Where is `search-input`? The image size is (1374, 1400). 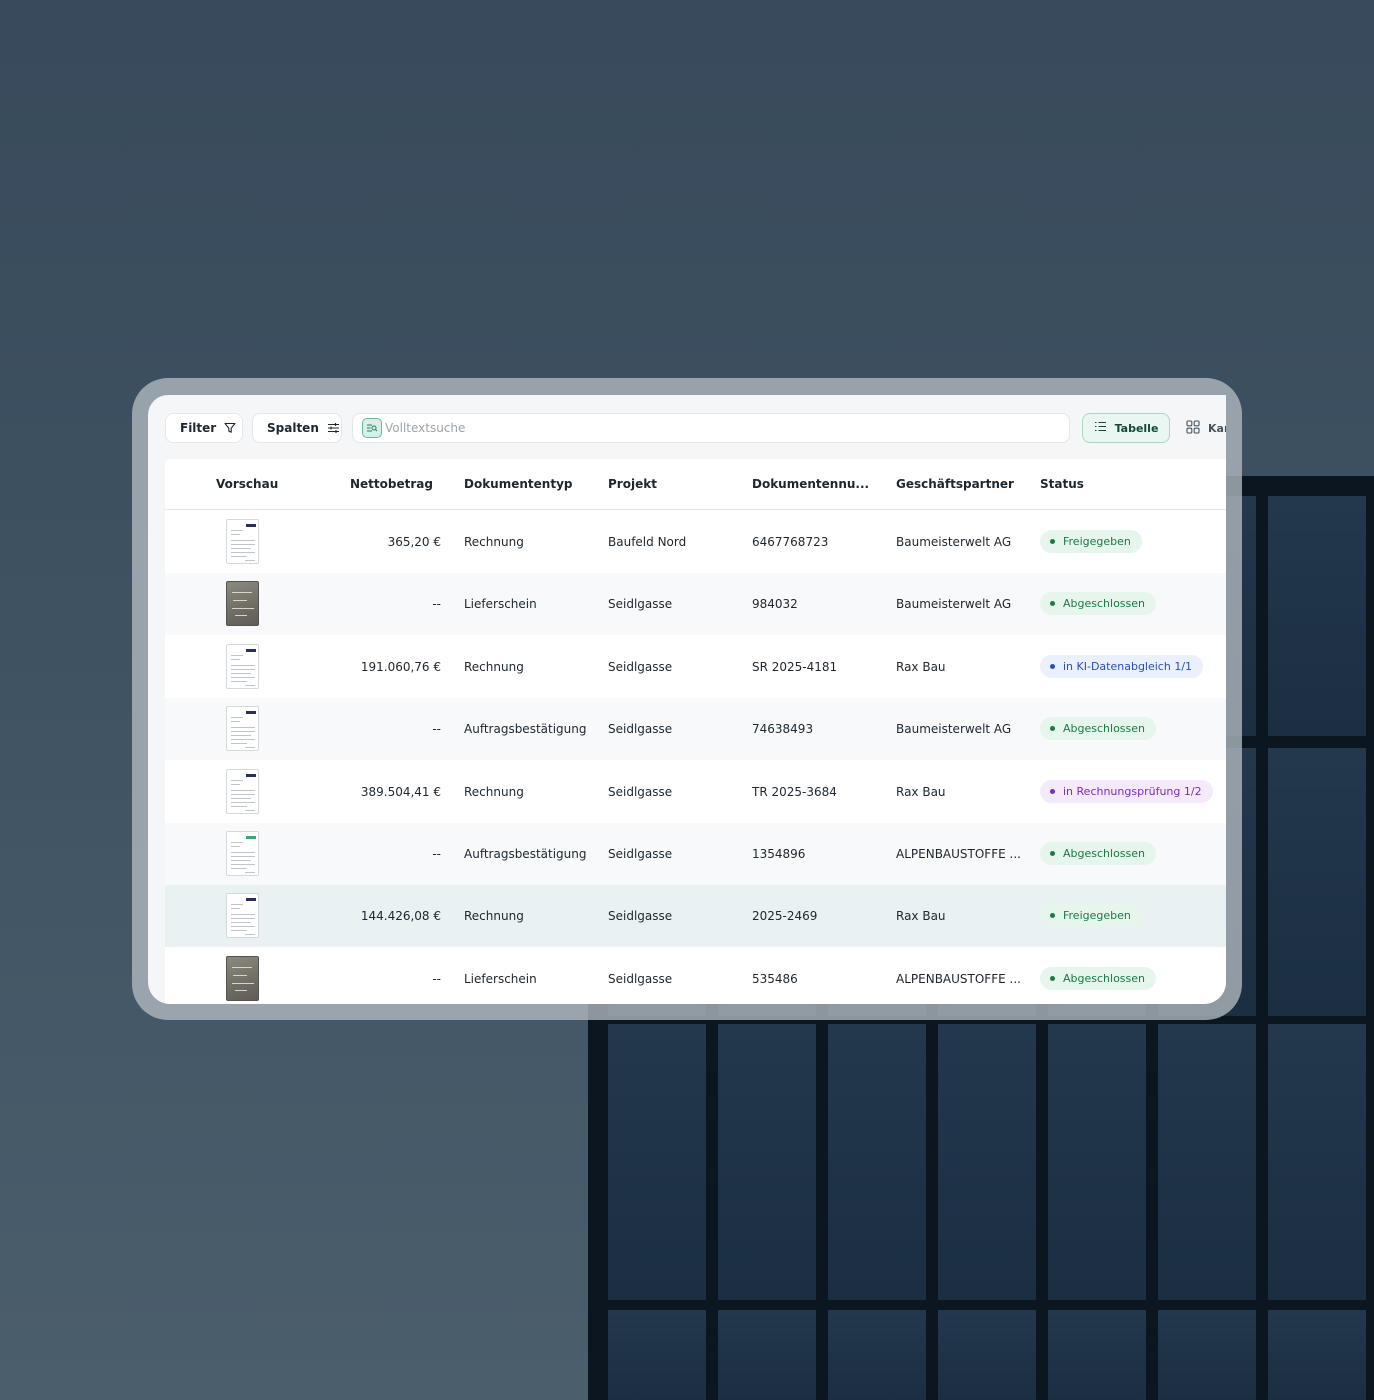
search-input is located at coordinates (727, 428).